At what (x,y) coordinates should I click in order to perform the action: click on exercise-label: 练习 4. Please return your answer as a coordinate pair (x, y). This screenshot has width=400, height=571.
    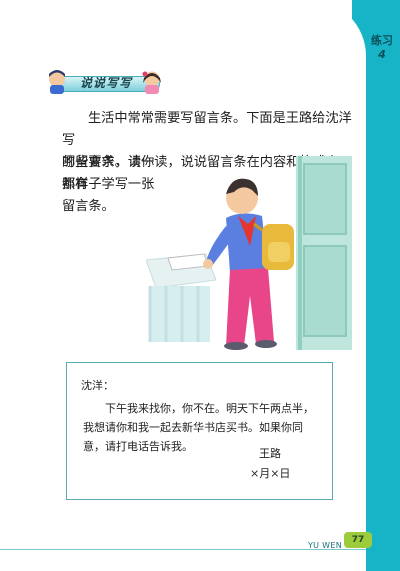
    Looking at the image, I should click on (382, 48).